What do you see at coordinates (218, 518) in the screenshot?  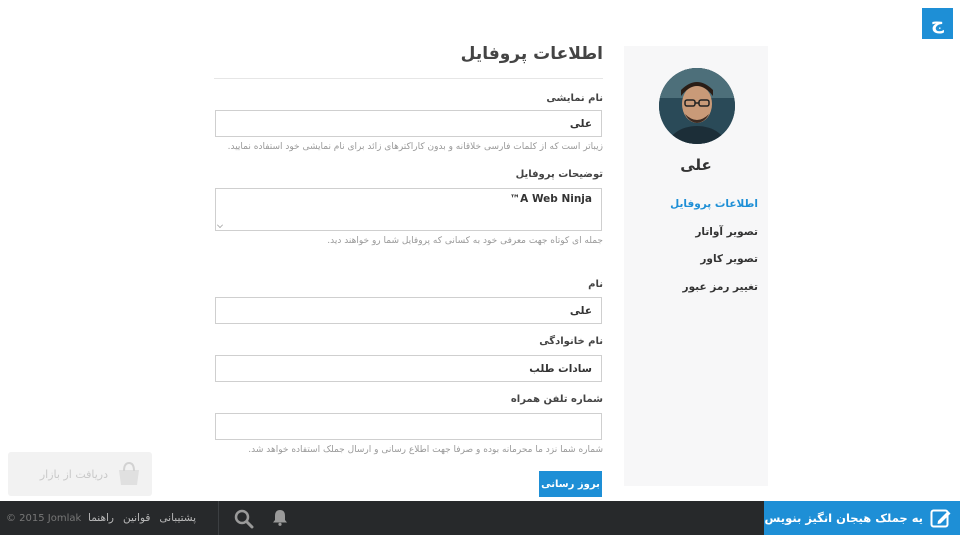 I see `footer-divider` at bounding box center [218, 518].